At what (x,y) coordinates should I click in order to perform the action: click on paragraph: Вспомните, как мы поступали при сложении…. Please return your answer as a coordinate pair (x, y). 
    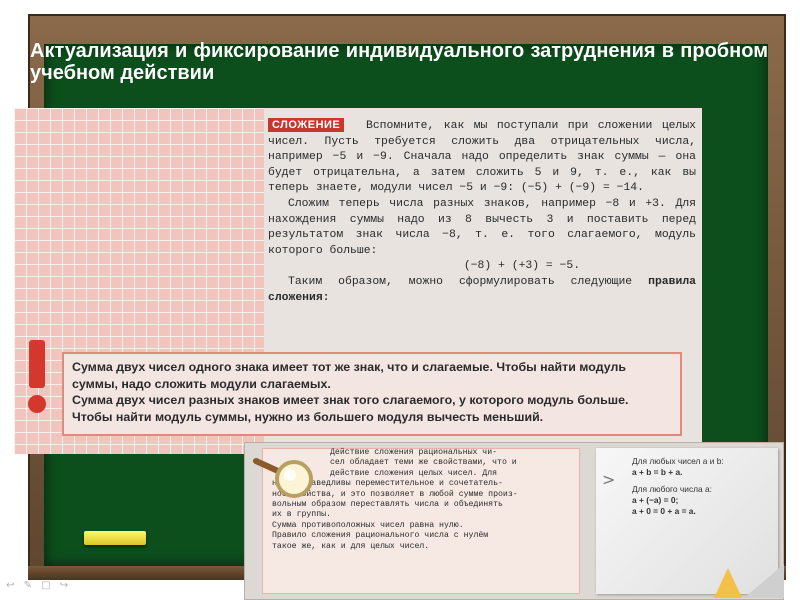
    Looking at the image, I should click on (482, 157).